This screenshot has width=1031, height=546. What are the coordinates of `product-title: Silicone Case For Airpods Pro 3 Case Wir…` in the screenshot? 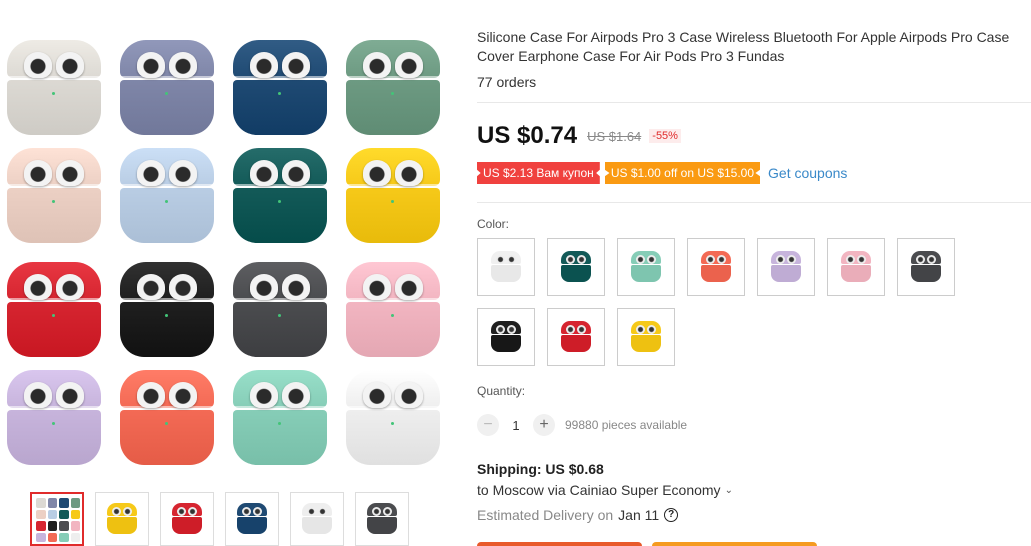 It's located at (743, 46).